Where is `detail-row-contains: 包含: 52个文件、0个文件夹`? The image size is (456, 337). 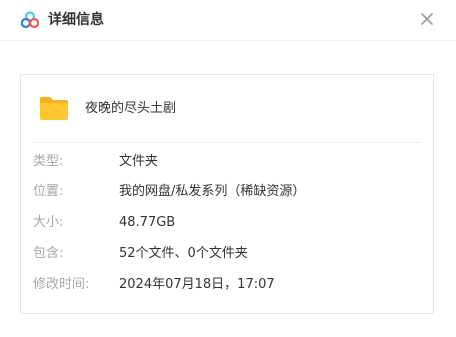
detail-row-contains: 包含: 52个文件、0个文件夹 is located at coordinates (228, 254).